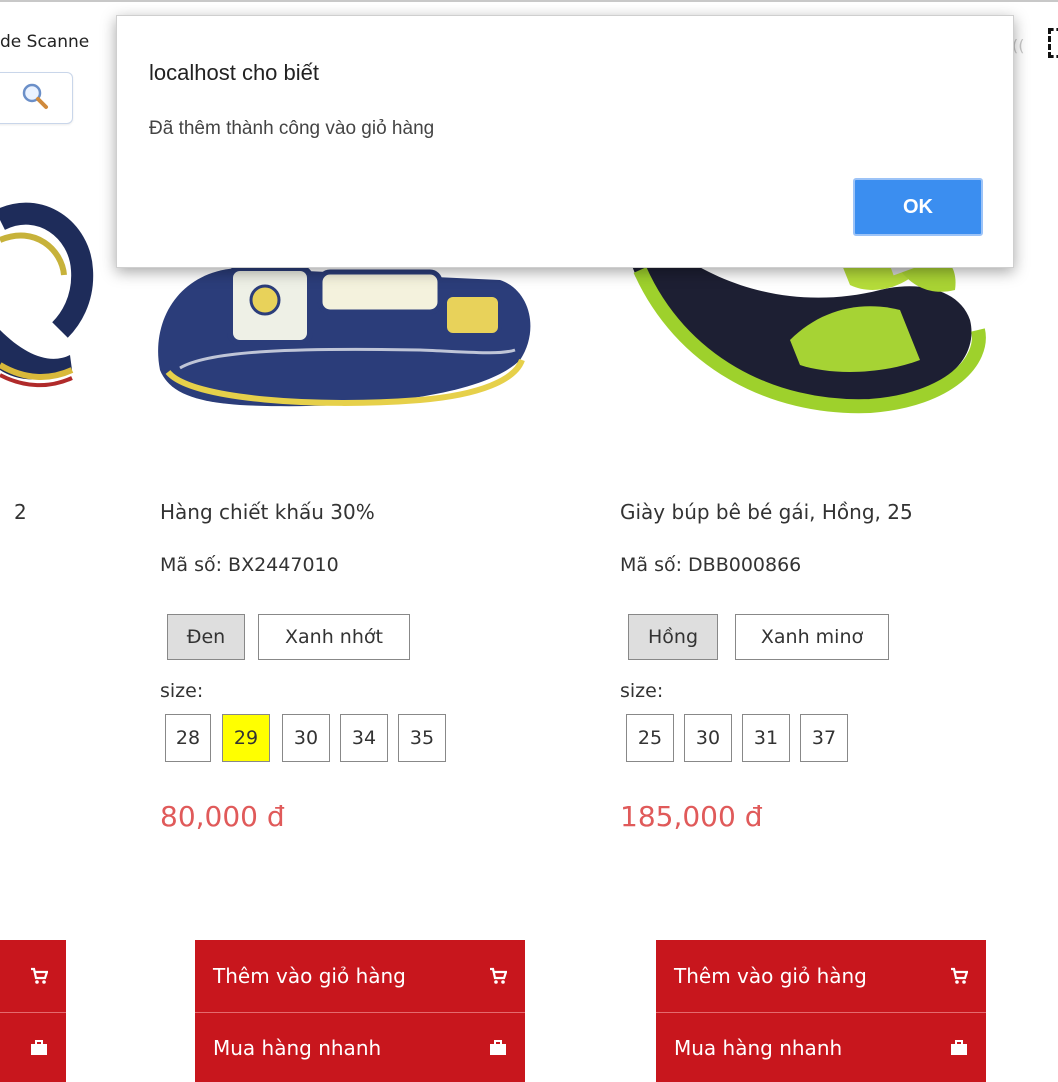  What do you see at coordinates (766, 738) in the screenshot?
I see `size-option: 31` at bounding box center [766, 738].